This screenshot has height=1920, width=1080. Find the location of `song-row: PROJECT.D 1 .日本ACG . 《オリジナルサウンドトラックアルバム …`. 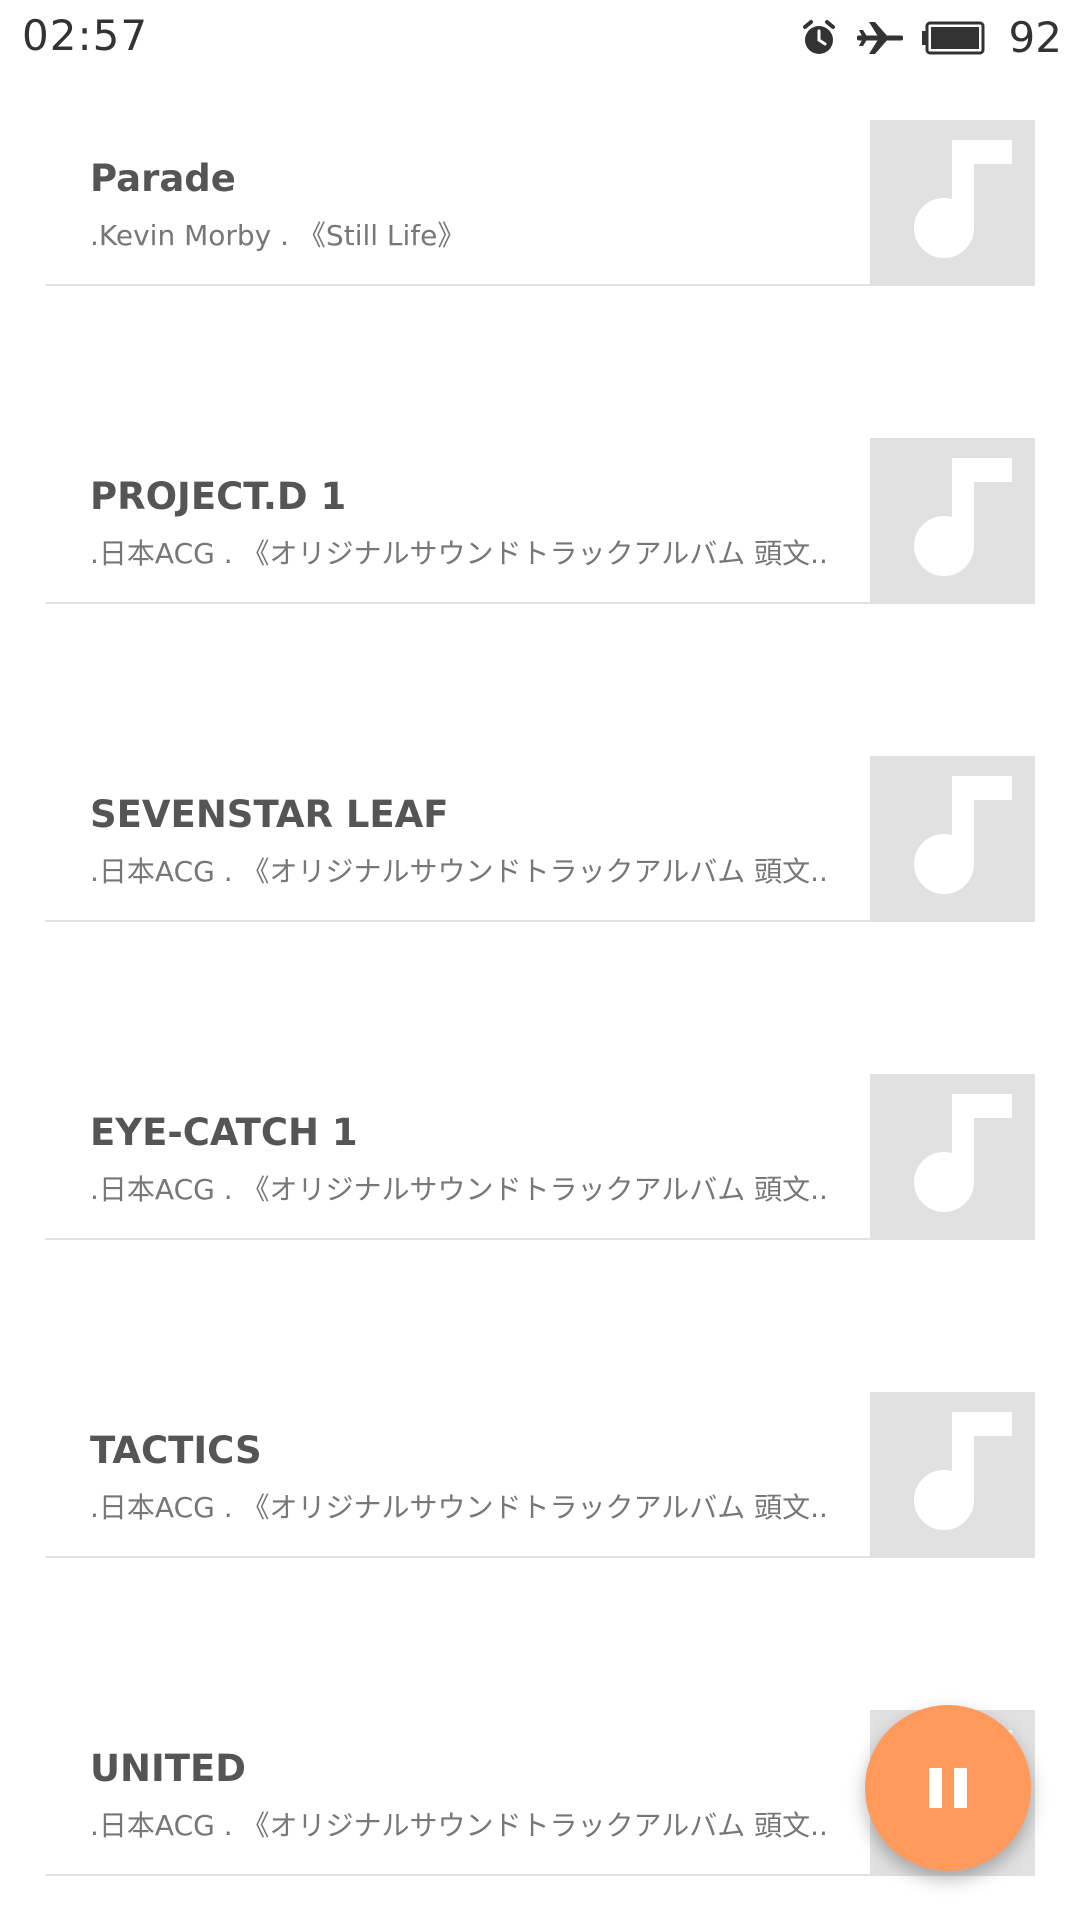

song-row: PROJECT.D 1 .日本ACG . 《オリジナルサウンドトラックアルバム … is located at coordinates (540, 521).